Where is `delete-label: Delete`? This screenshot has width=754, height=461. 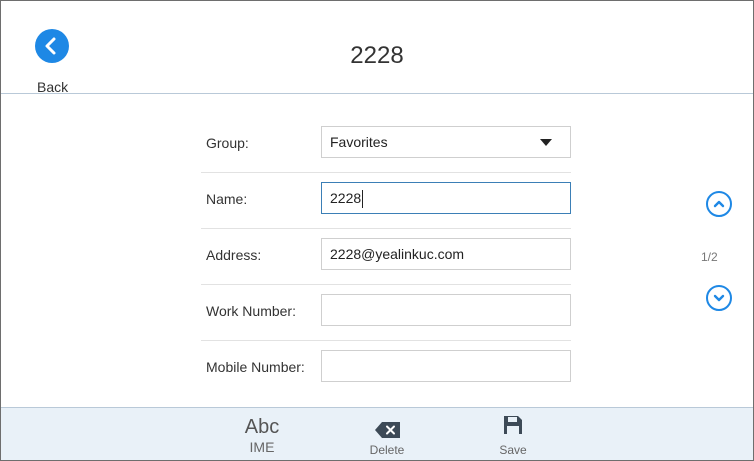
delete-label: Delete is located at coordinates (387, 450).